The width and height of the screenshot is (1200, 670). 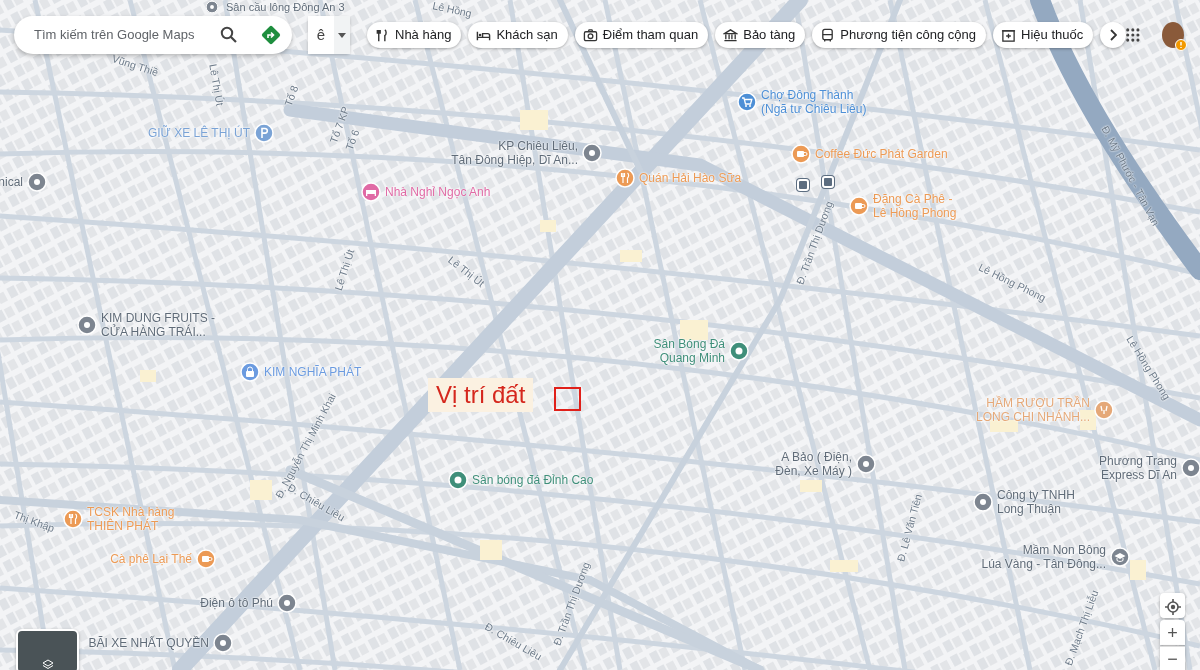 What do you see at coordinates (1172, 632) in the screenshot?
I see `zoom-in-button: +` at bounding box center [1172, 632].